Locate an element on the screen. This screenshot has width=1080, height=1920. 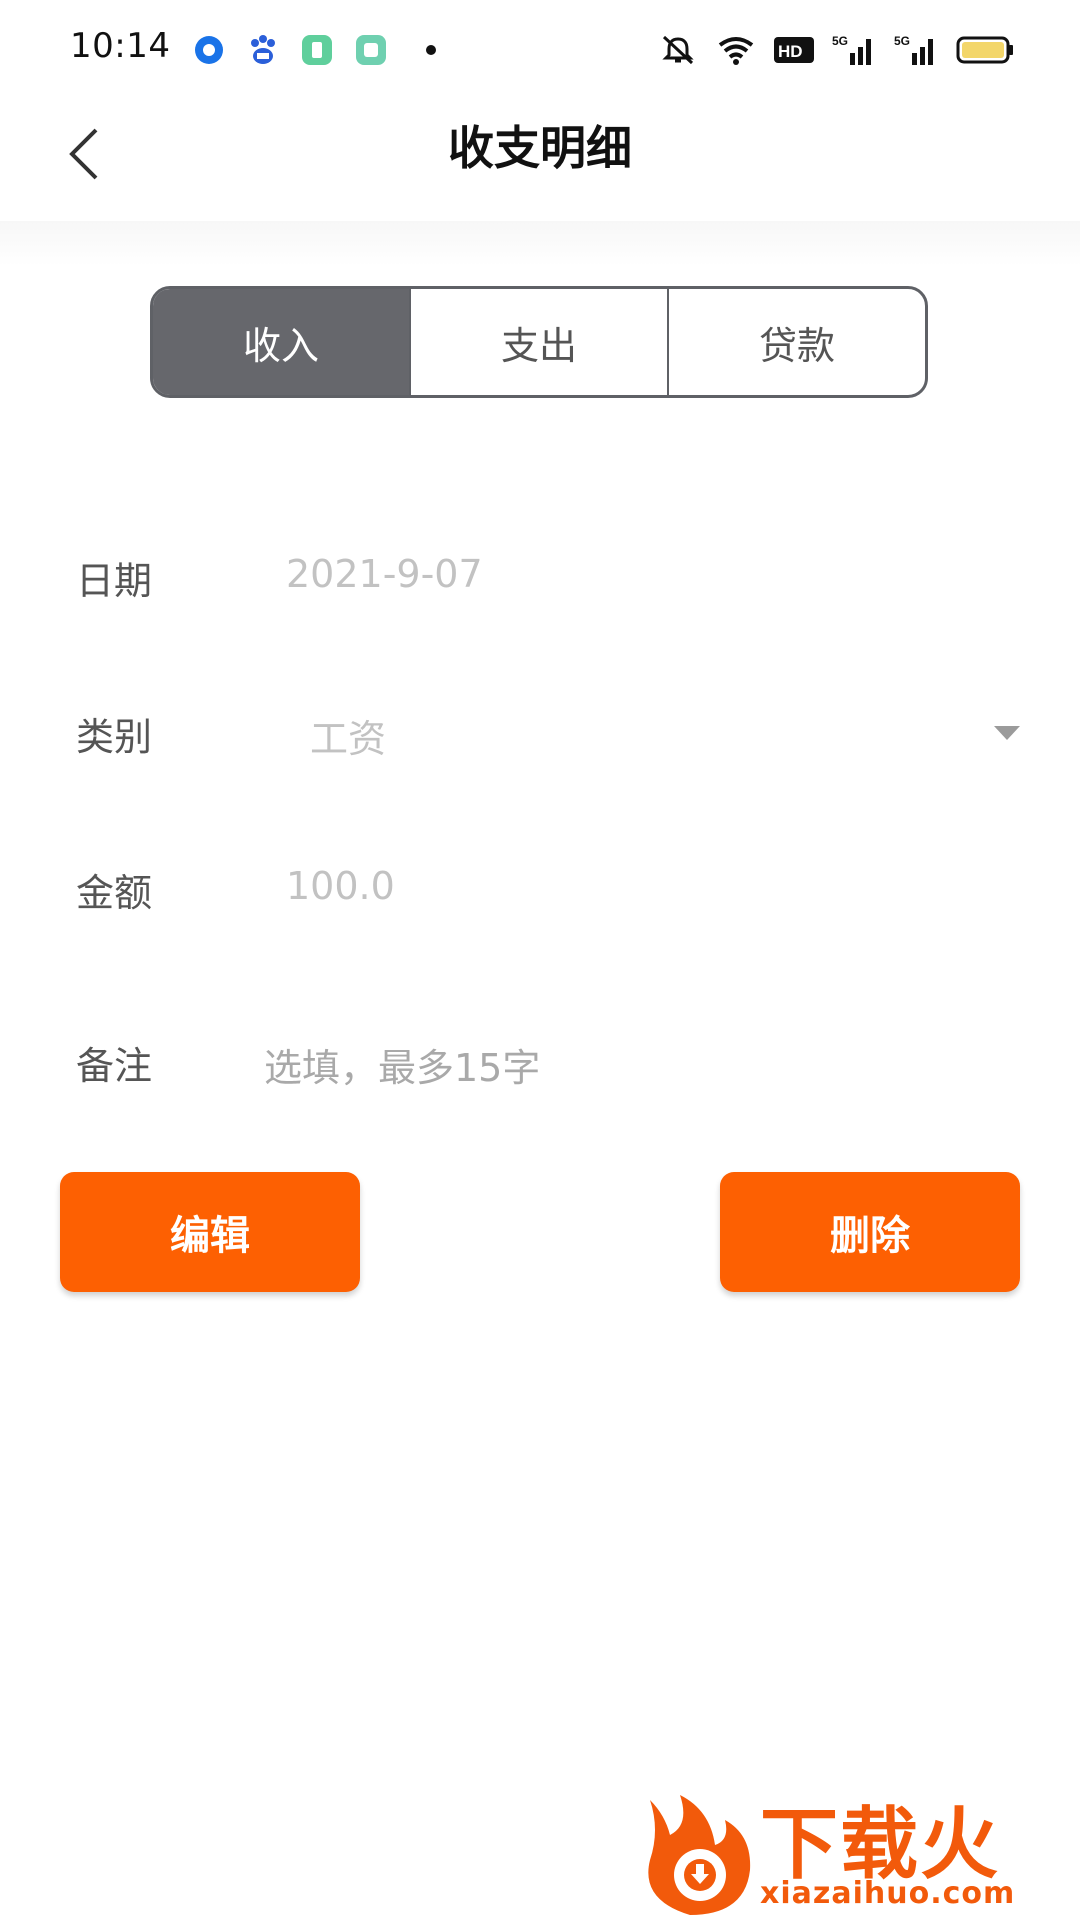
flame-download-icon is located at coordinates (699, 1855).